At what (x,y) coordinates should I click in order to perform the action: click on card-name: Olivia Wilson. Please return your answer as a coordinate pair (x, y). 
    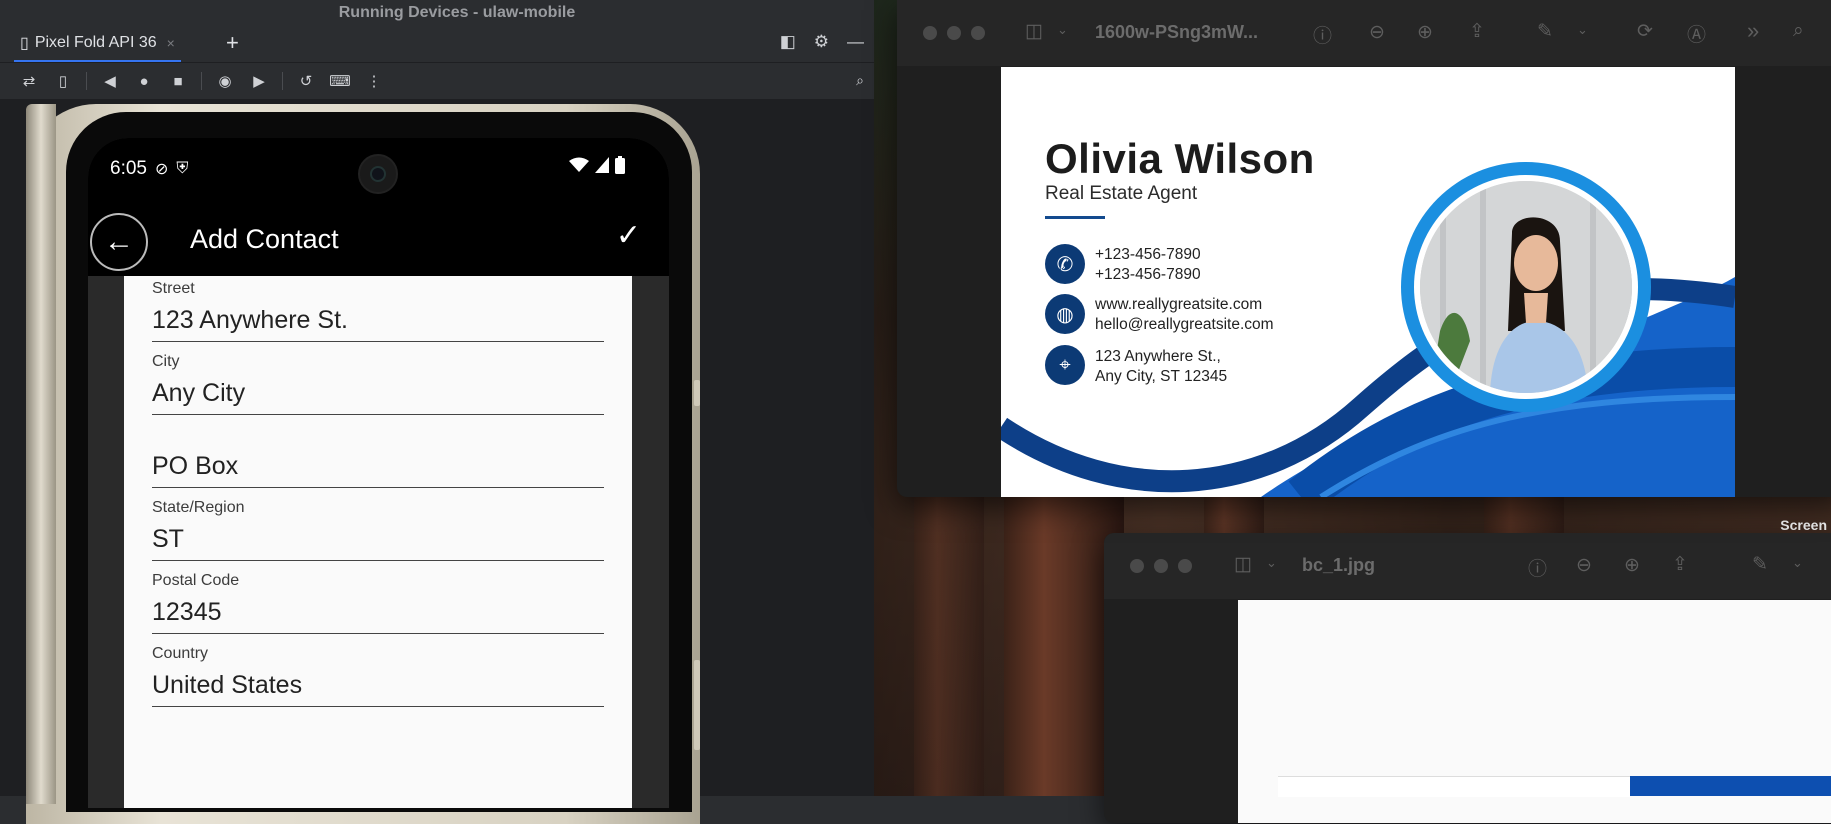
    Looking at the image, I should click on (1180, 158).